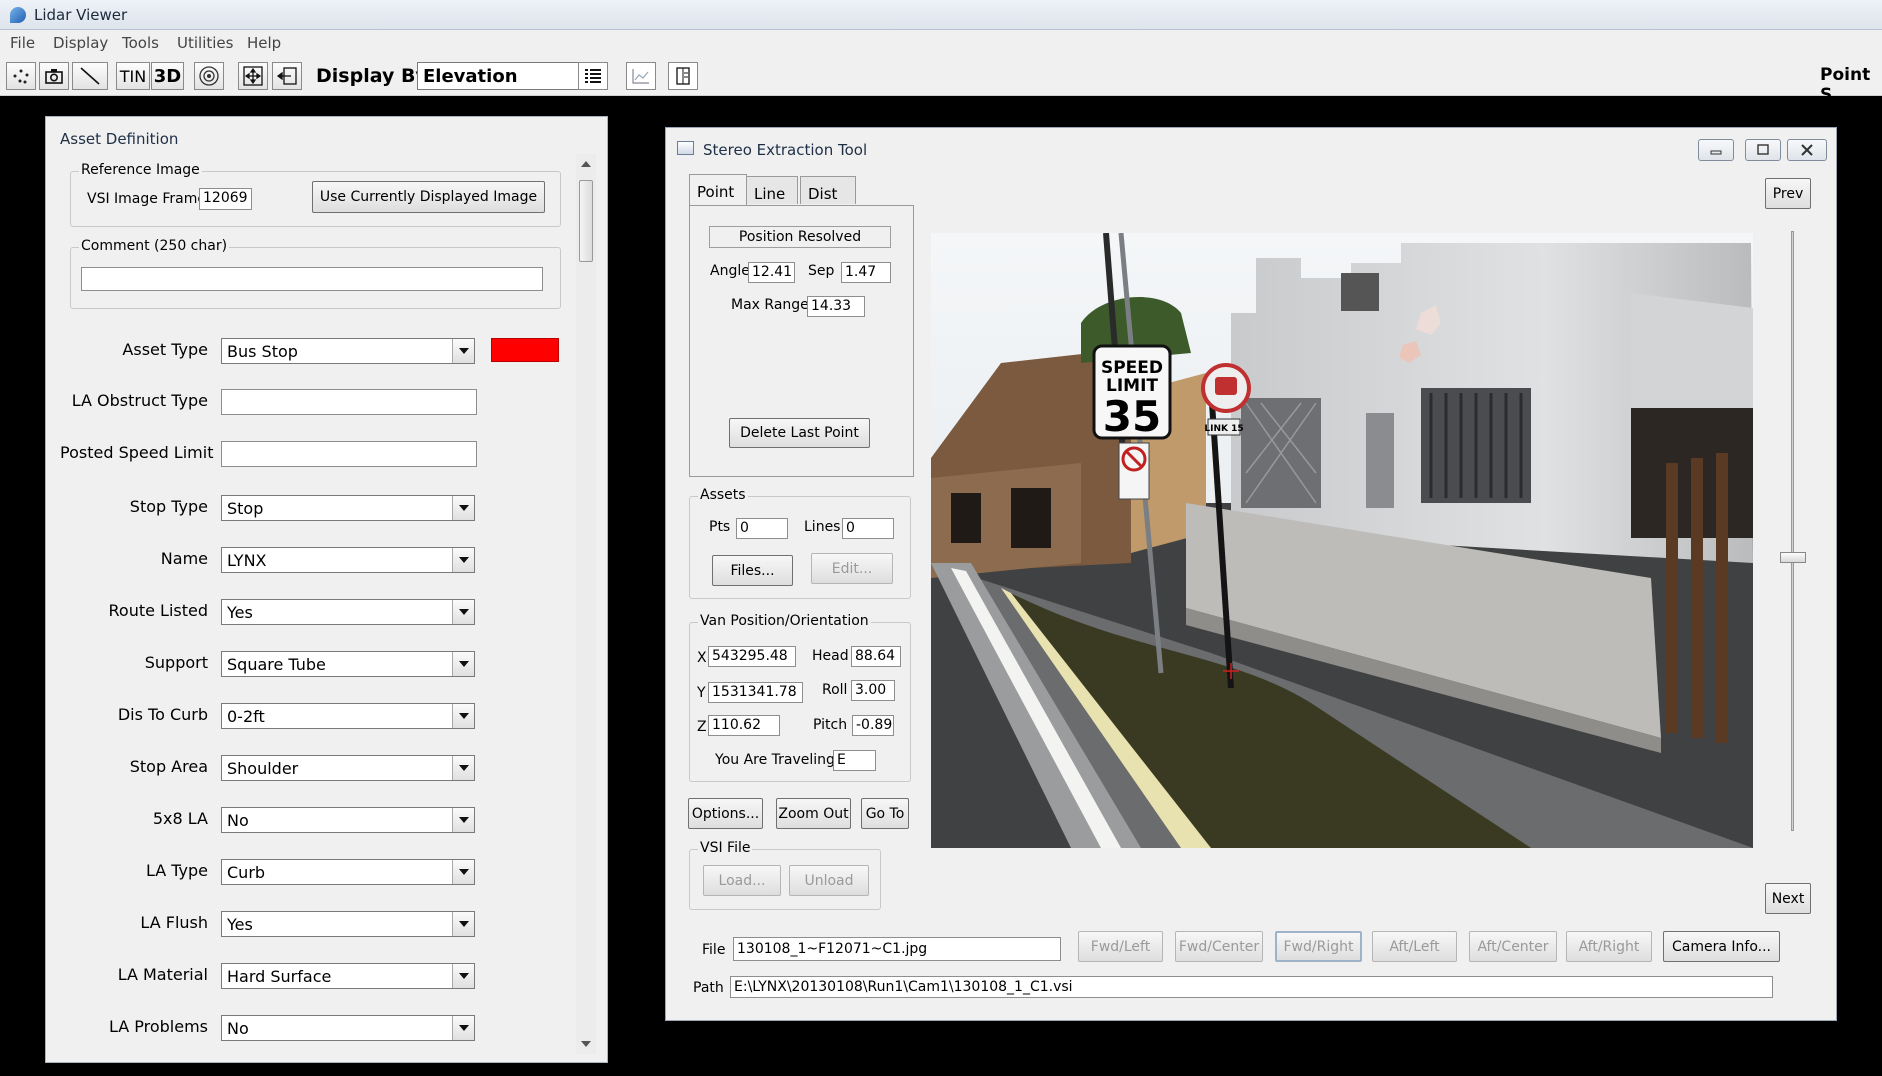 This screenshot has height=1076, width=1882. Describe the element at coordinates (287, 76) in the screenshot. I see `fit-width-button` at that location.